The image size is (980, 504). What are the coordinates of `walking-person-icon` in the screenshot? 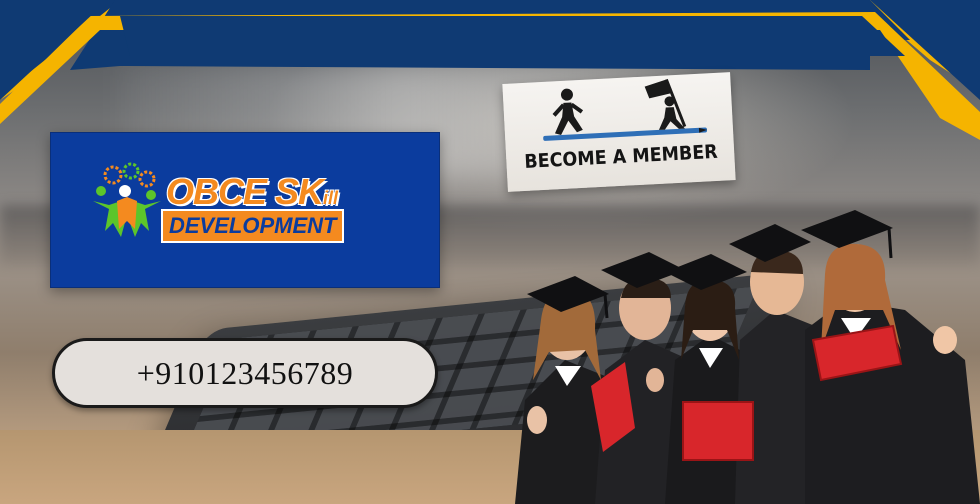 It's located at (568, 112).